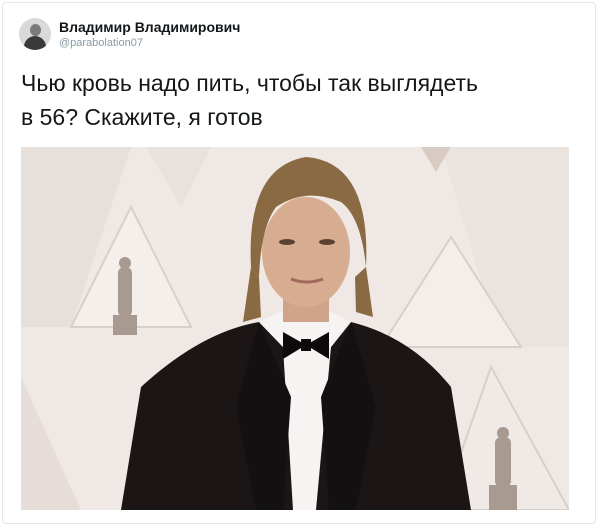 The width and height of the screenshot is (600, 528). I want to click on avatar-body-shape, so click(35, 43).